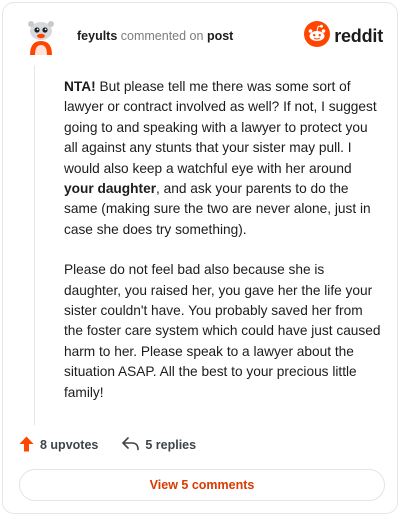  What do you see at coordinates (358, 35) in the screenshot?
I see `brand-wordmark: reddit` at bounding box center [358, 35].